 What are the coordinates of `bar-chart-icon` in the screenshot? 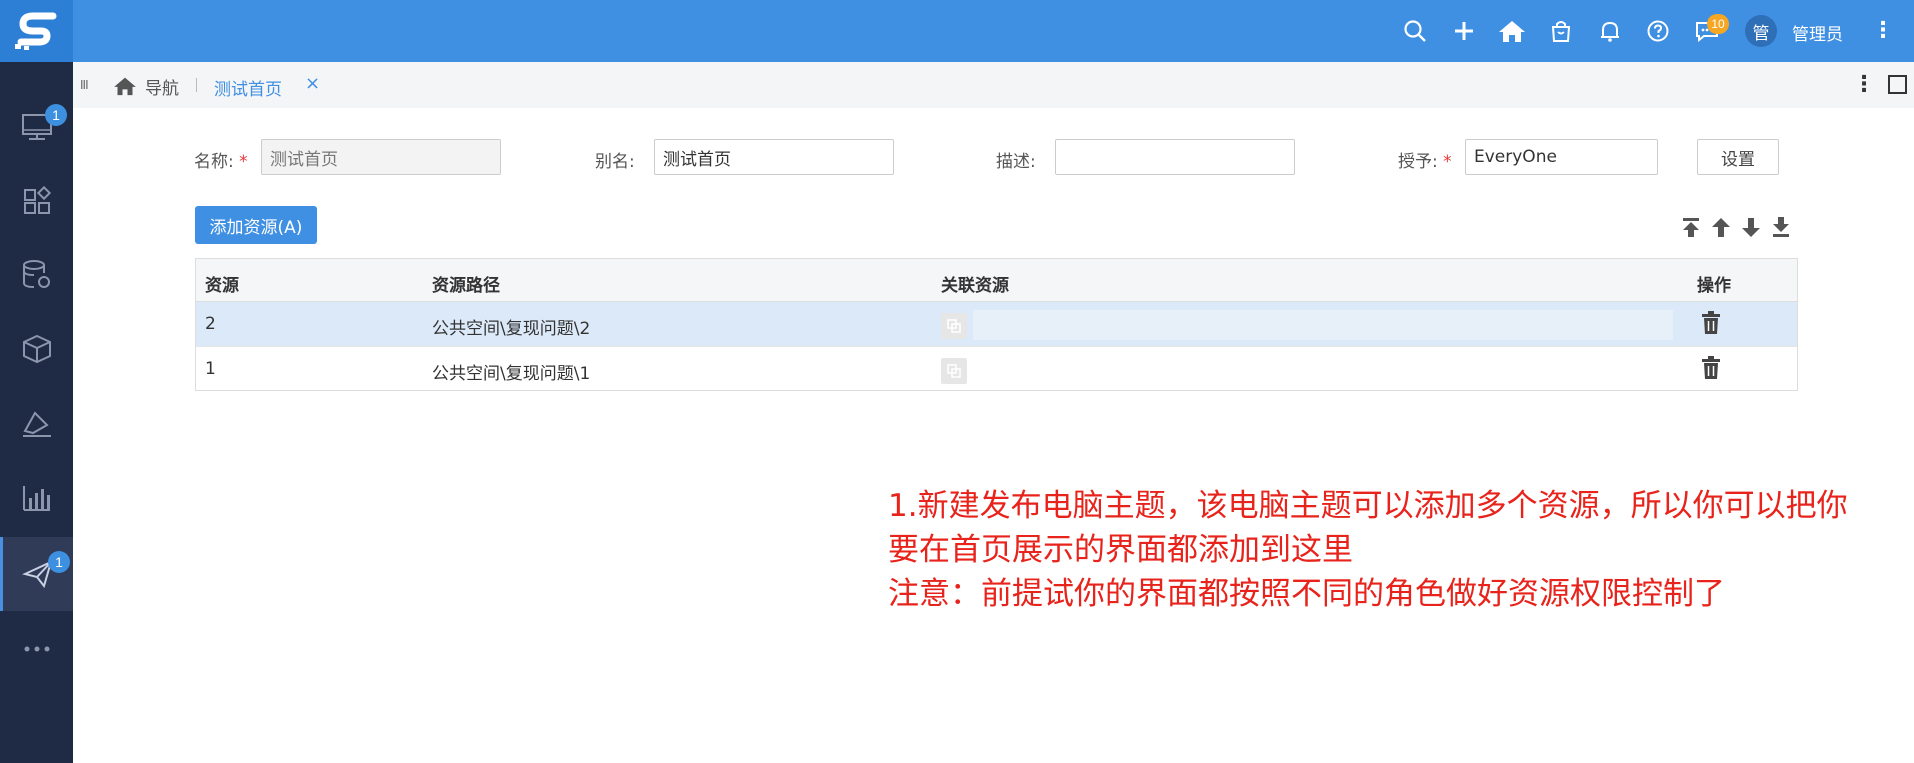 It's located at (36, 498).